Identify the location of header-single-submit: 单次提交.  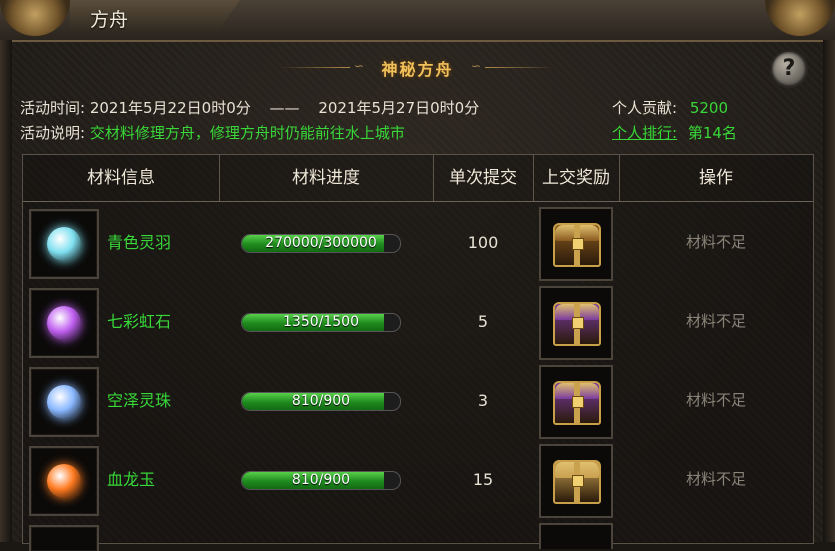
(483, 178).